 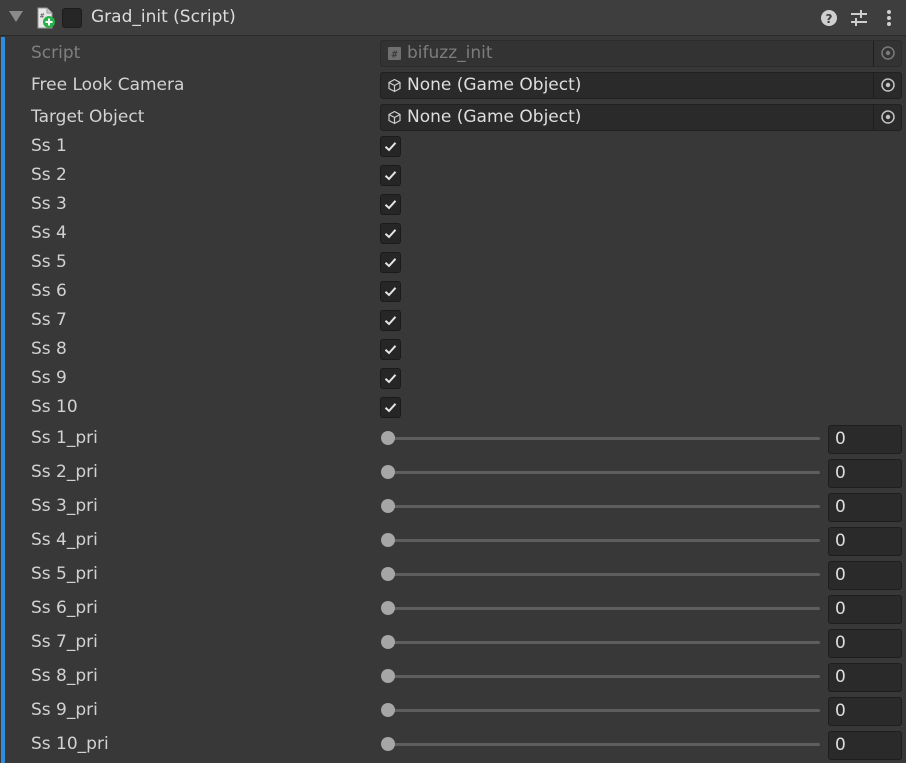 I want to click on toggle-label: Ss 1, so click(x=49, y=146).